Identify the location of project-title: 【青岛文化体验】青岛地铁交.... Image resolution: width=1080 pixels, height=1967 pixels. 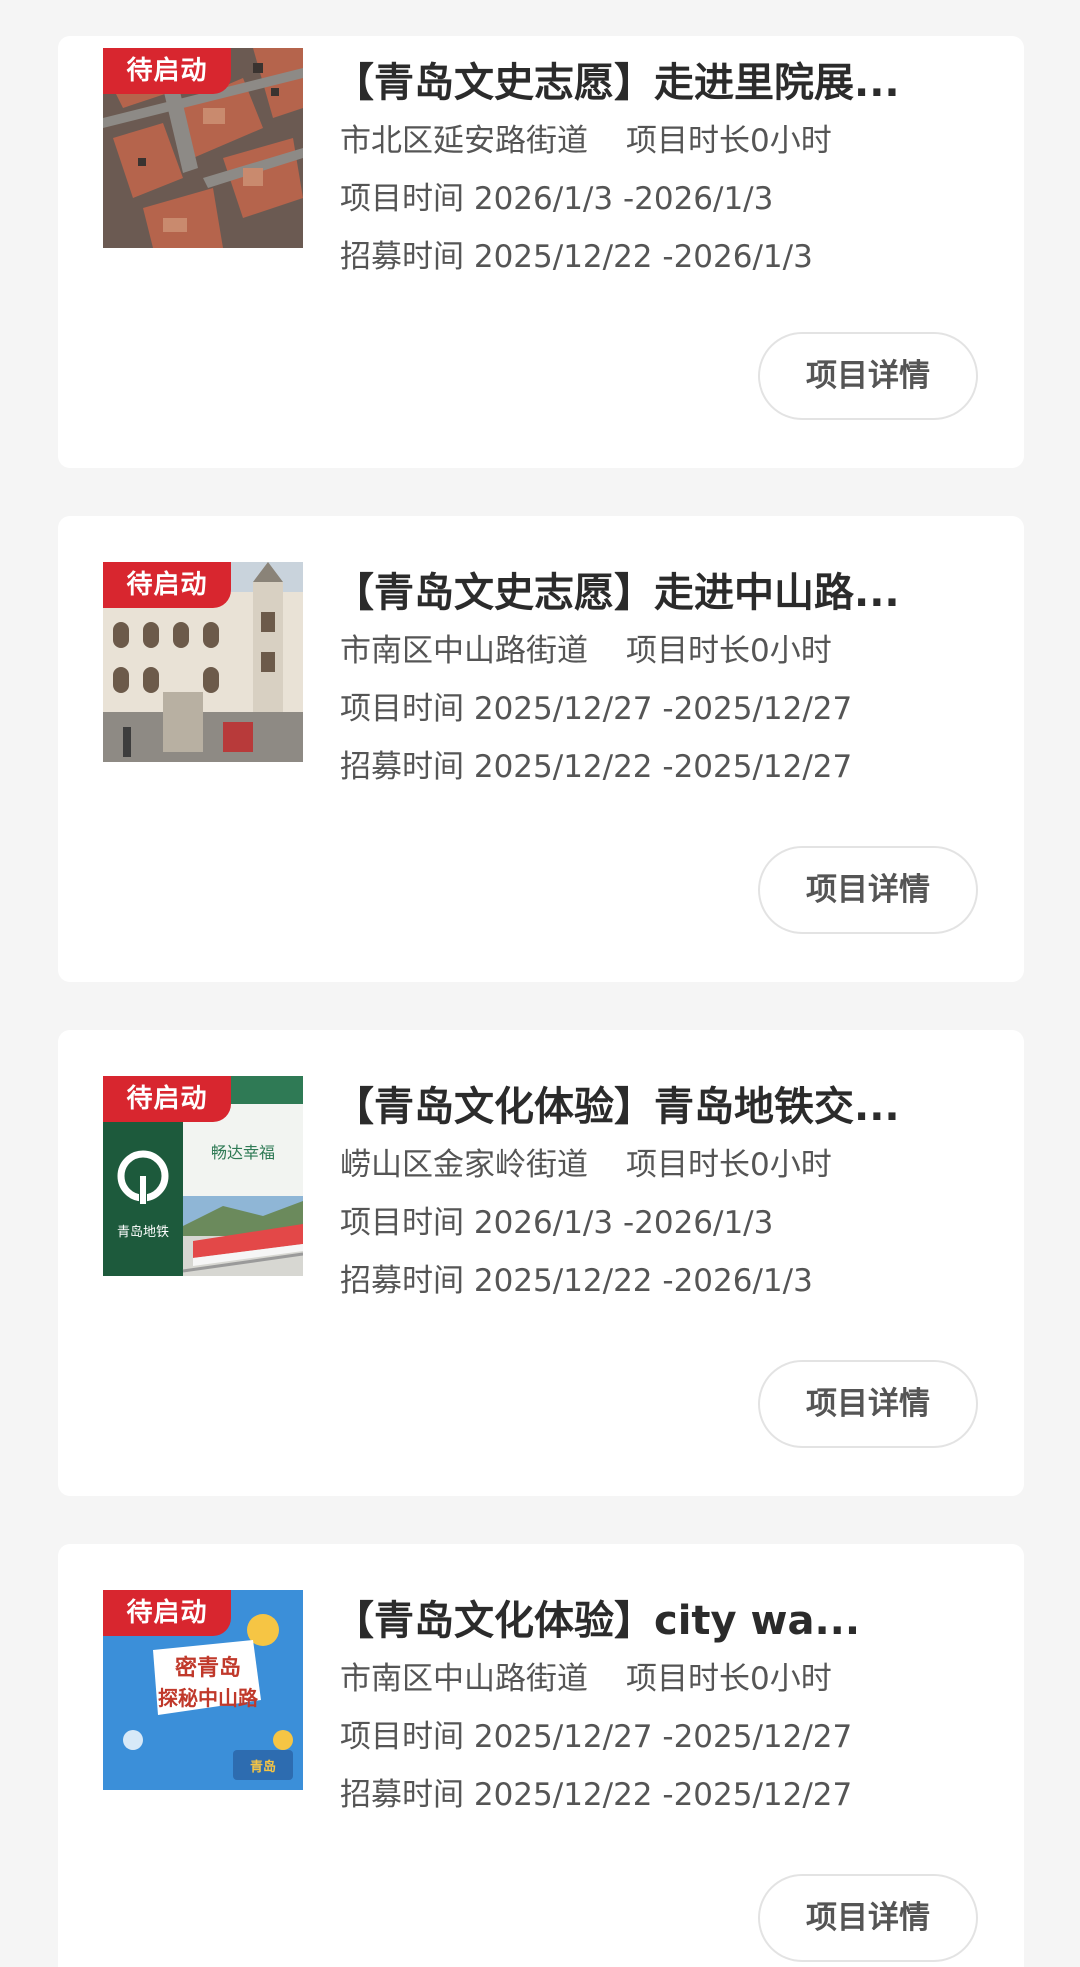
(654, 1107).